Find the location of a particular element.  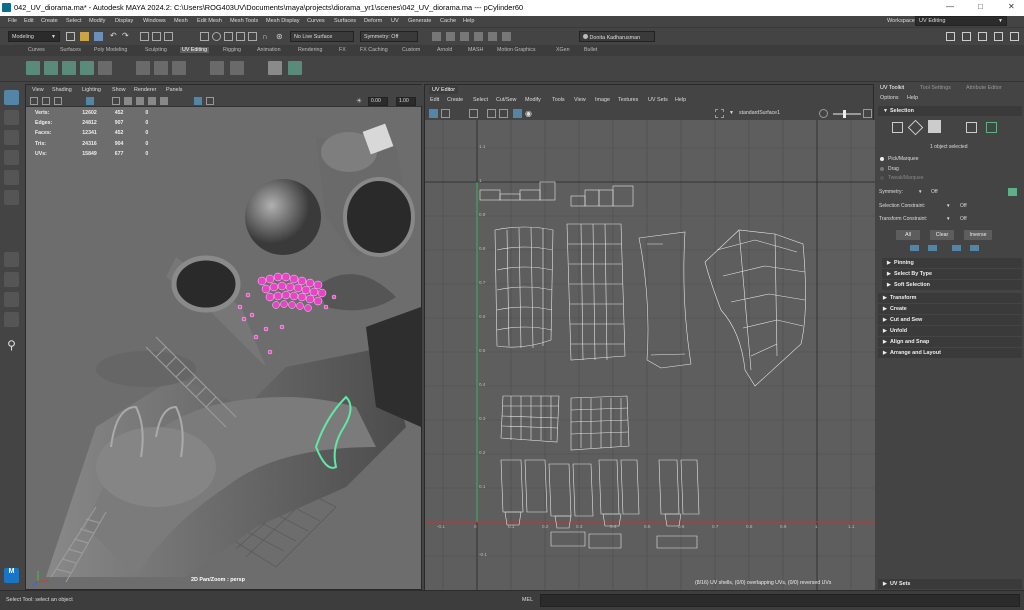

shelf-tab-surfaces: Surfaces is located at coordinates (70, 50).